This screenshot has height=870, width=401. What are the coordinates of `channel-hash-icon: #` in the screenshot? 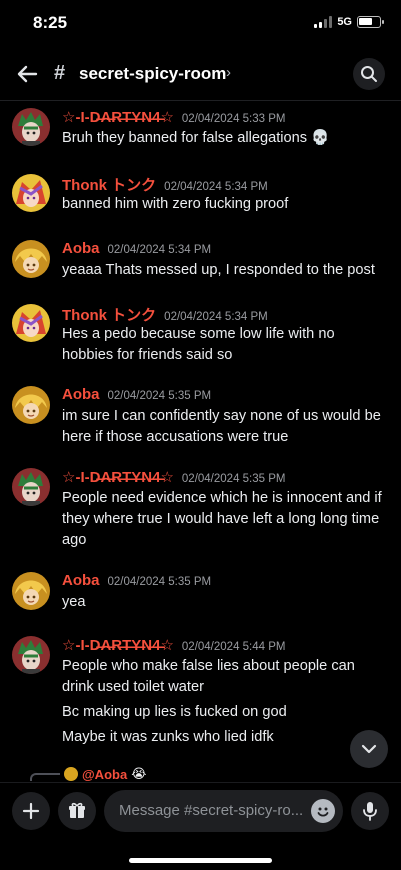 It's located at (60, 73).